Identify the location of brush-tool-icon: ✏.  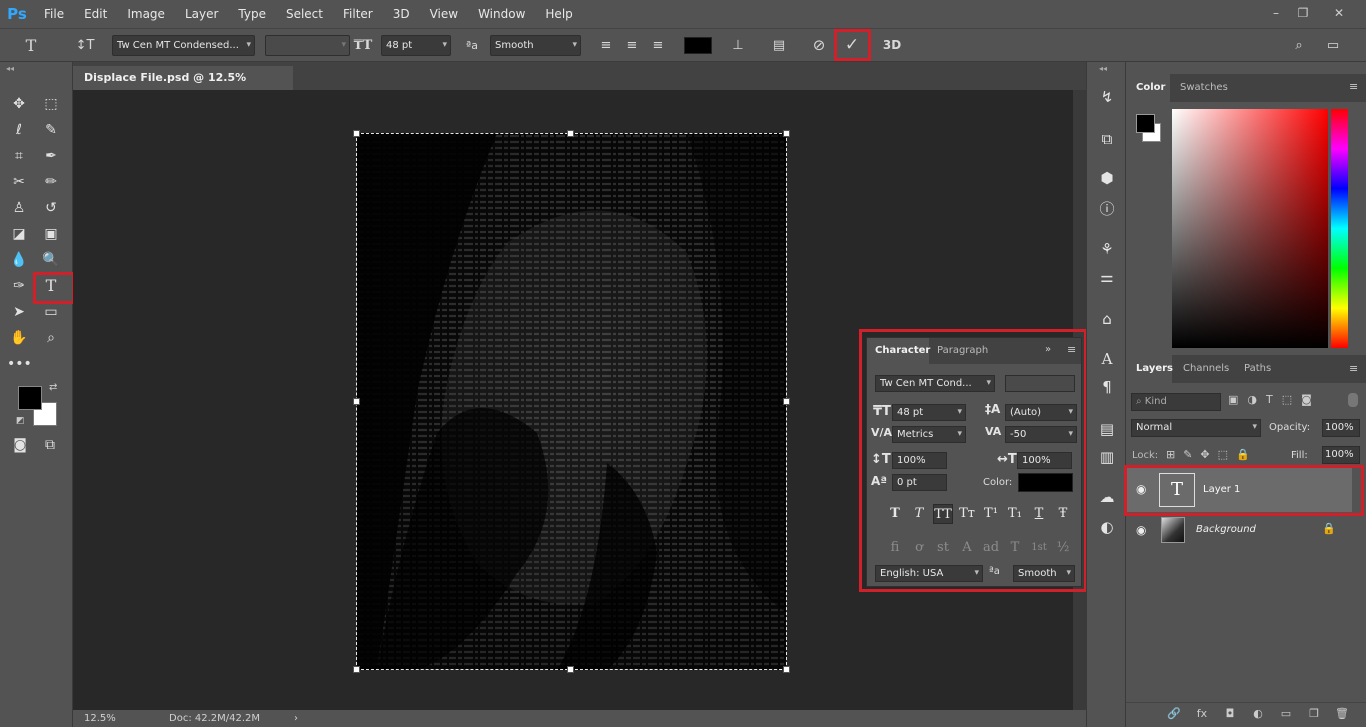
(51, 182).